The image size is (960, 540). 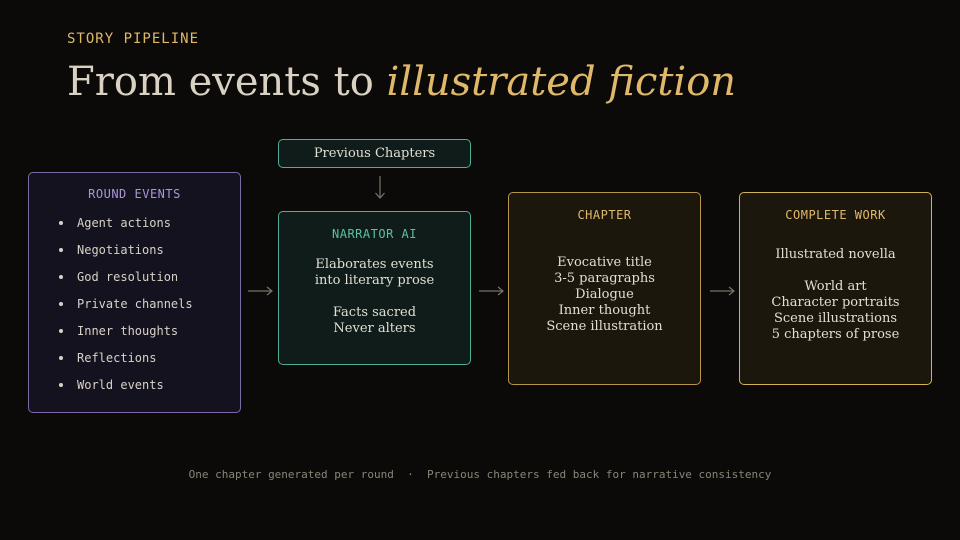 I want to click on page-title: From events to illustrated fiction, so click(x=401, y=82).